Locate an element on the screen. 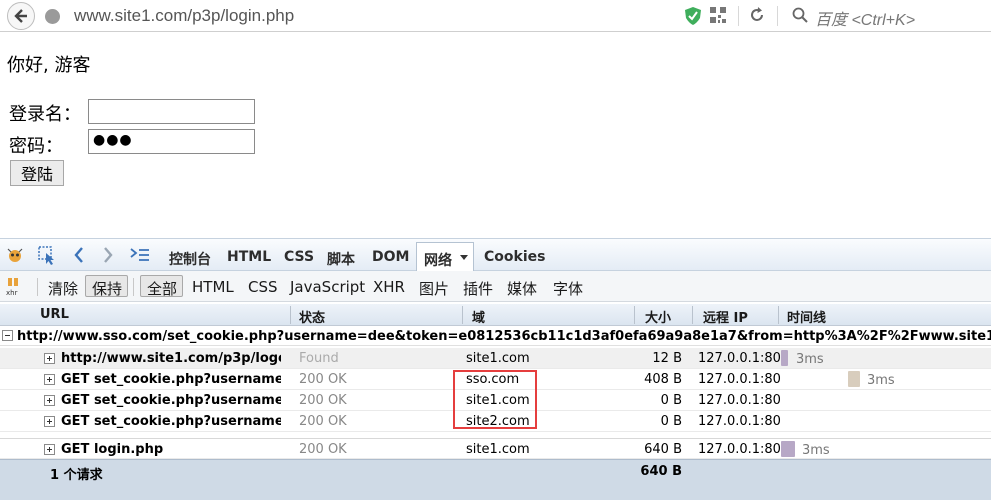 The image size is (991, 500). filter-css: CSS is located at coordinates (263, 287).